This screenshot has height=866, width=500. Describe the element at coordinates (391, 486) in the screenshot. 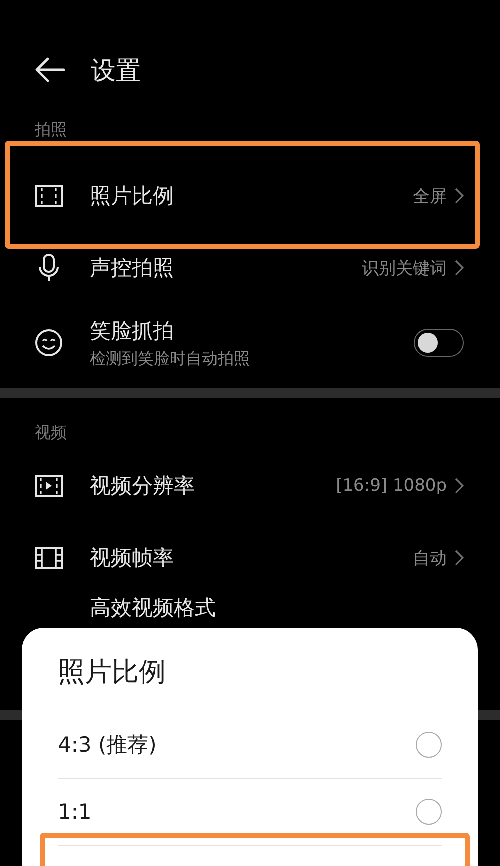

I see `setting-value: [16:9] 1080p` at that location.